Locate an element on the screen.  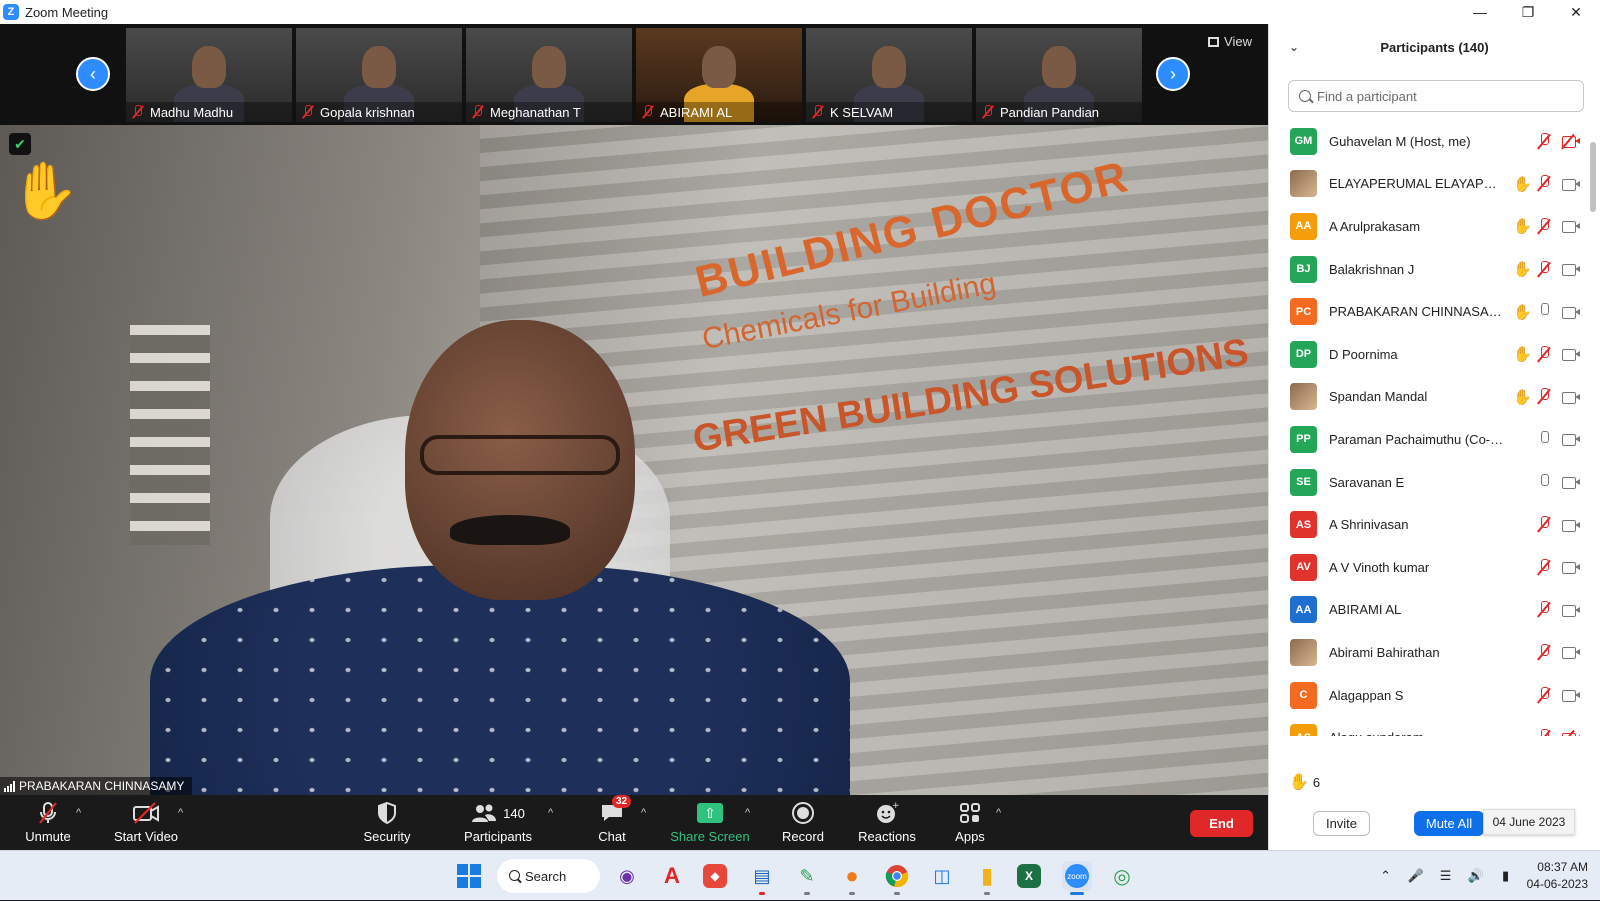
participant-row: AA A Arulprakasam ✋ is located at coordinates (1429, 226).